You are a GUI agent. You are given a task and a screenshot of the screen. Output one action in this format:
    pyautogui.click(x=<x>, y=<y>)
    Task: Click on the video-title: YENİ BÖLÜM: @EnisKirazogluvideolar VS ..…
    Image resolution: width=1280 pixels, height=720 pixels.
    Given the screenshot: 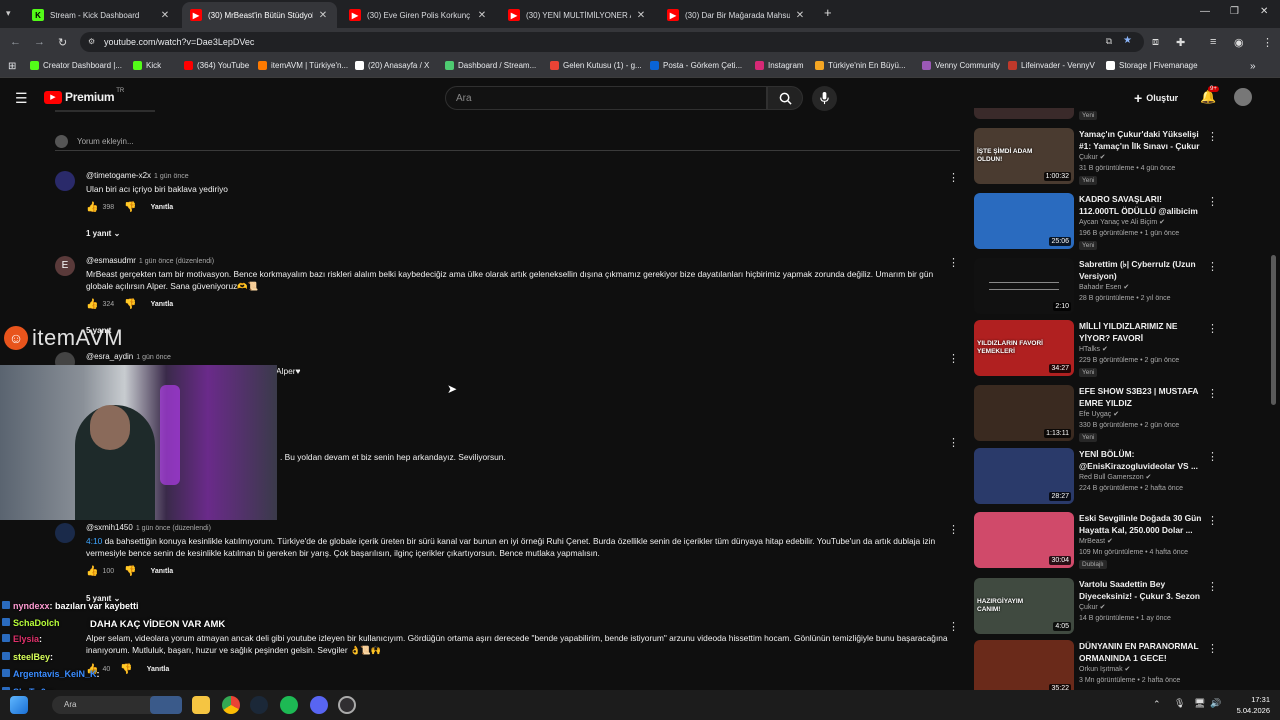 What is the action you would take?
    pyautogui.click(x=1140, y=460)
    